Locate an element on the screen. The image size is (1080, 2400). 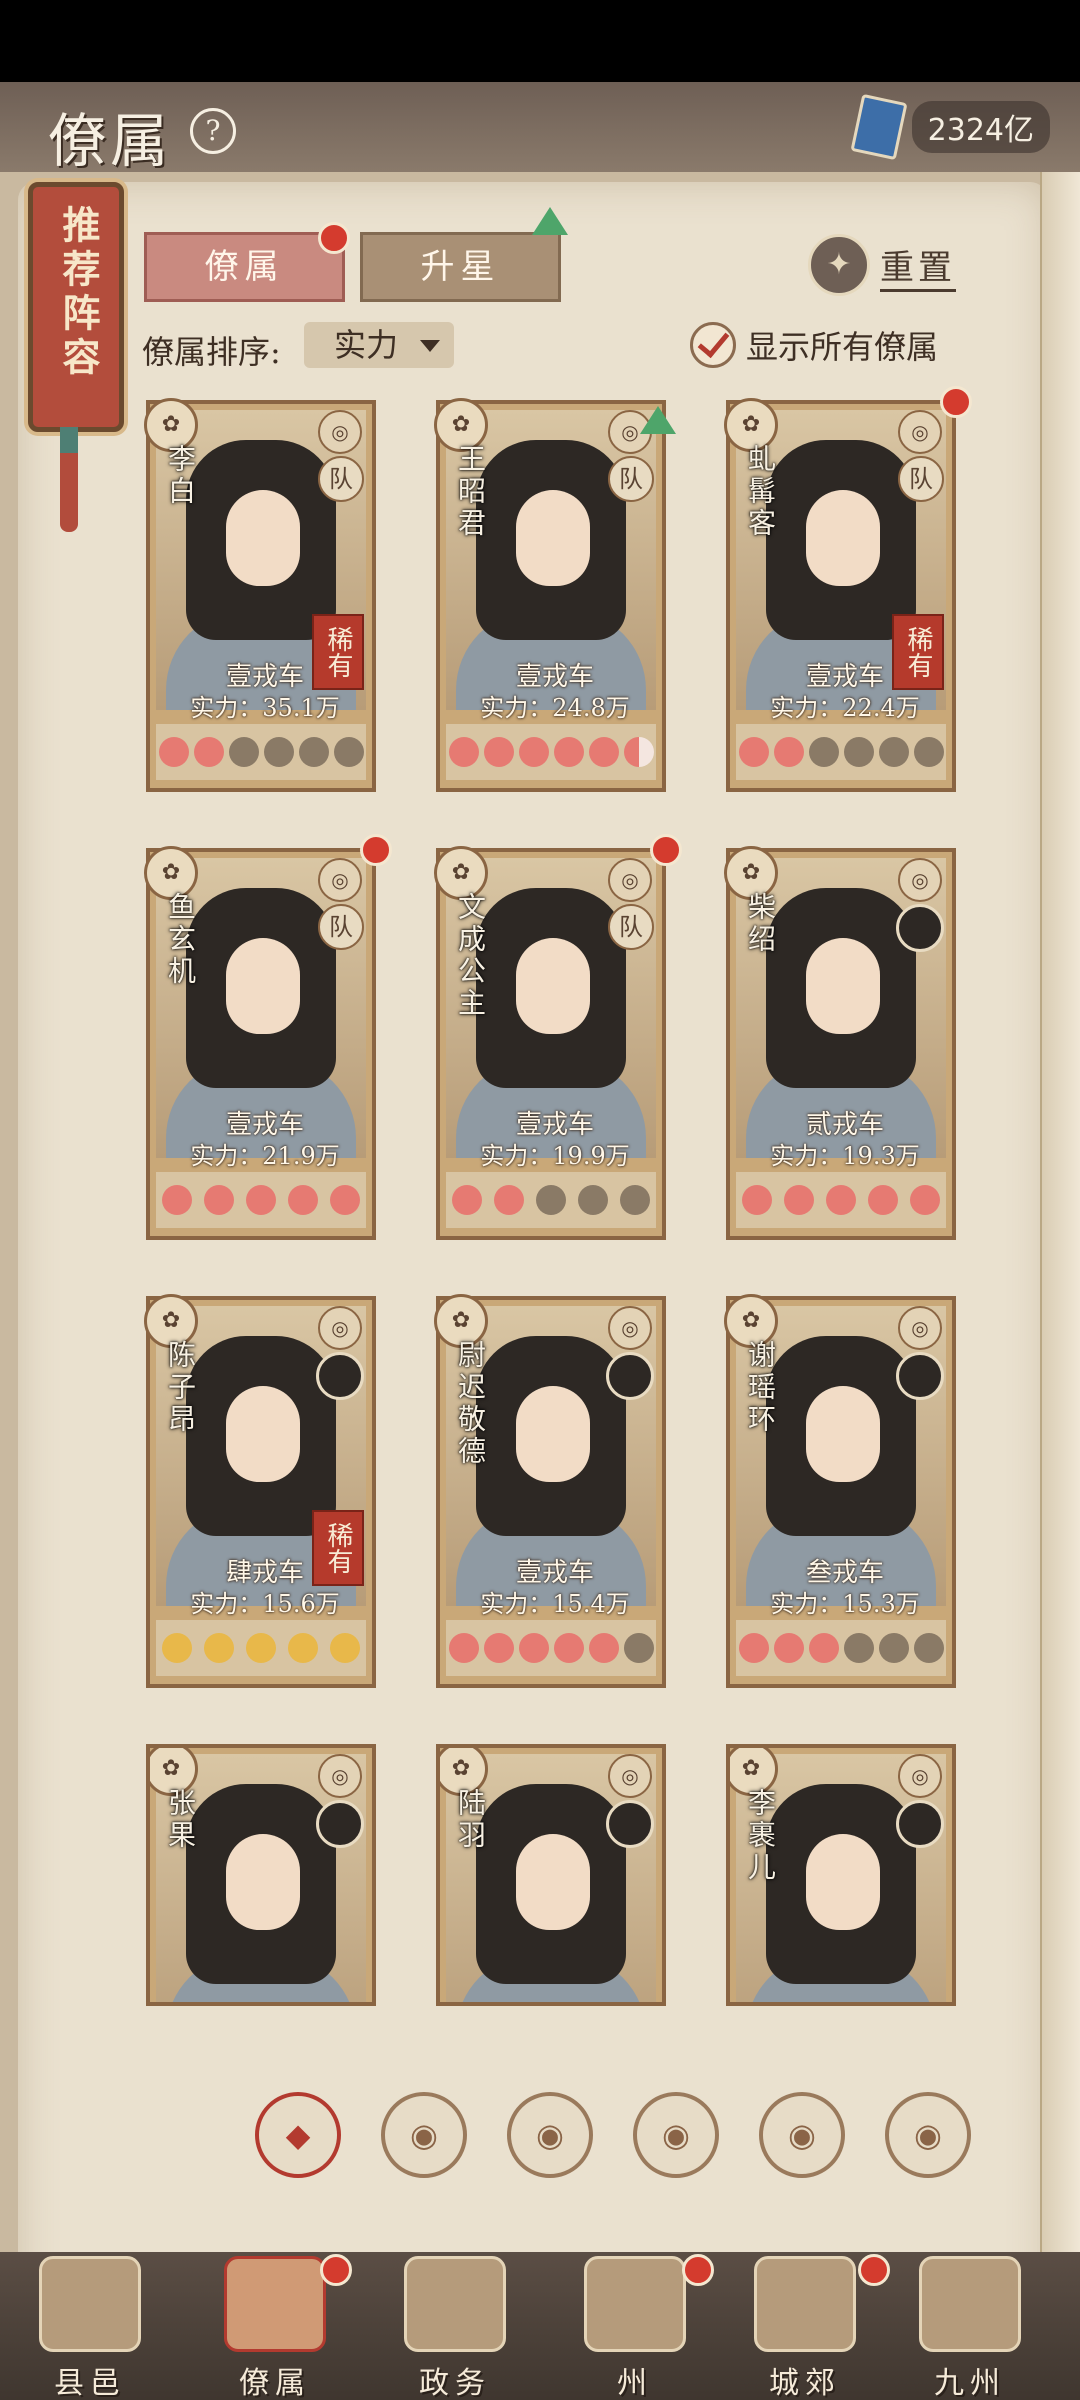
retainer-name: 李白 is located at coordinates (180, 476).